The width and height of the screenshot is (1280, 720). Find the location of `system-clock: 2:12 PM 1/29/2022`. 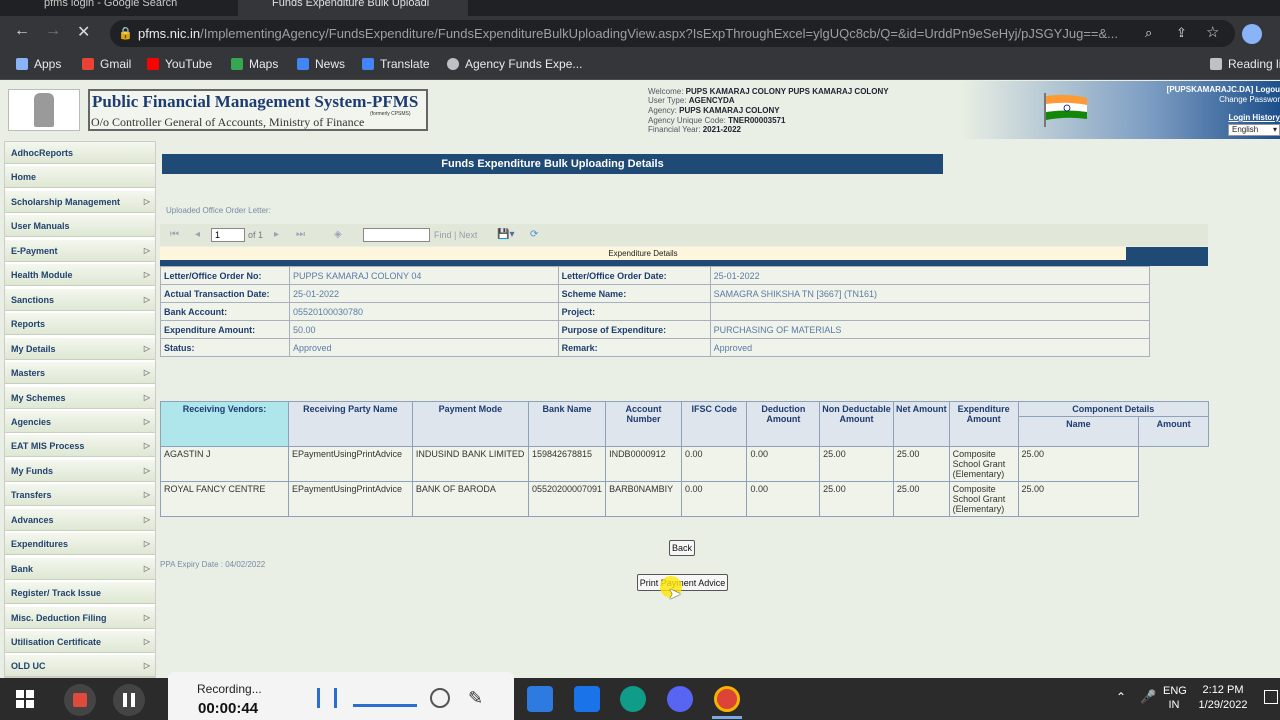

system-clock: 2:12 PM 1/29/2022 is located at coordinates (1223, 698).